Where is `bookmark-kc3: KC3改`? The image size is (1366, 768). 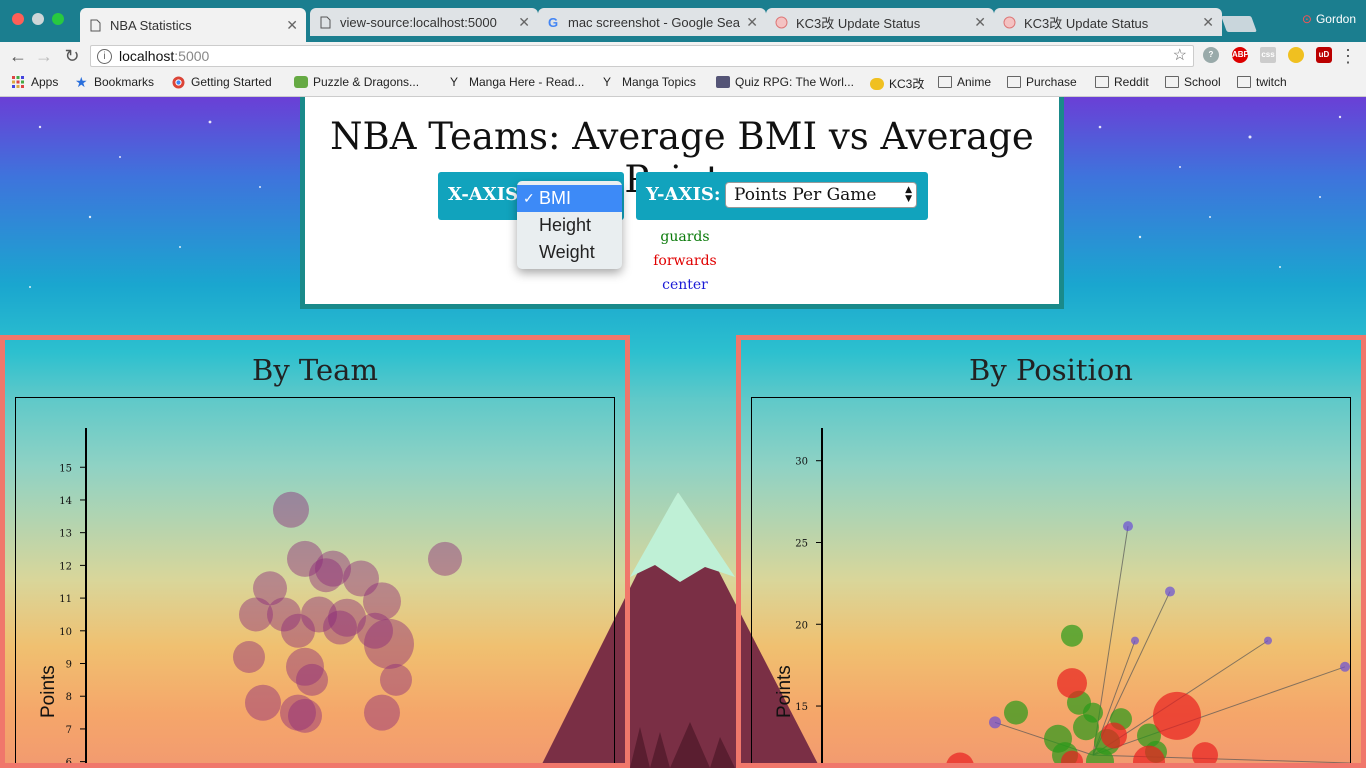
bookmark-kc3: KC3改 is located at coordinates (897, 83).